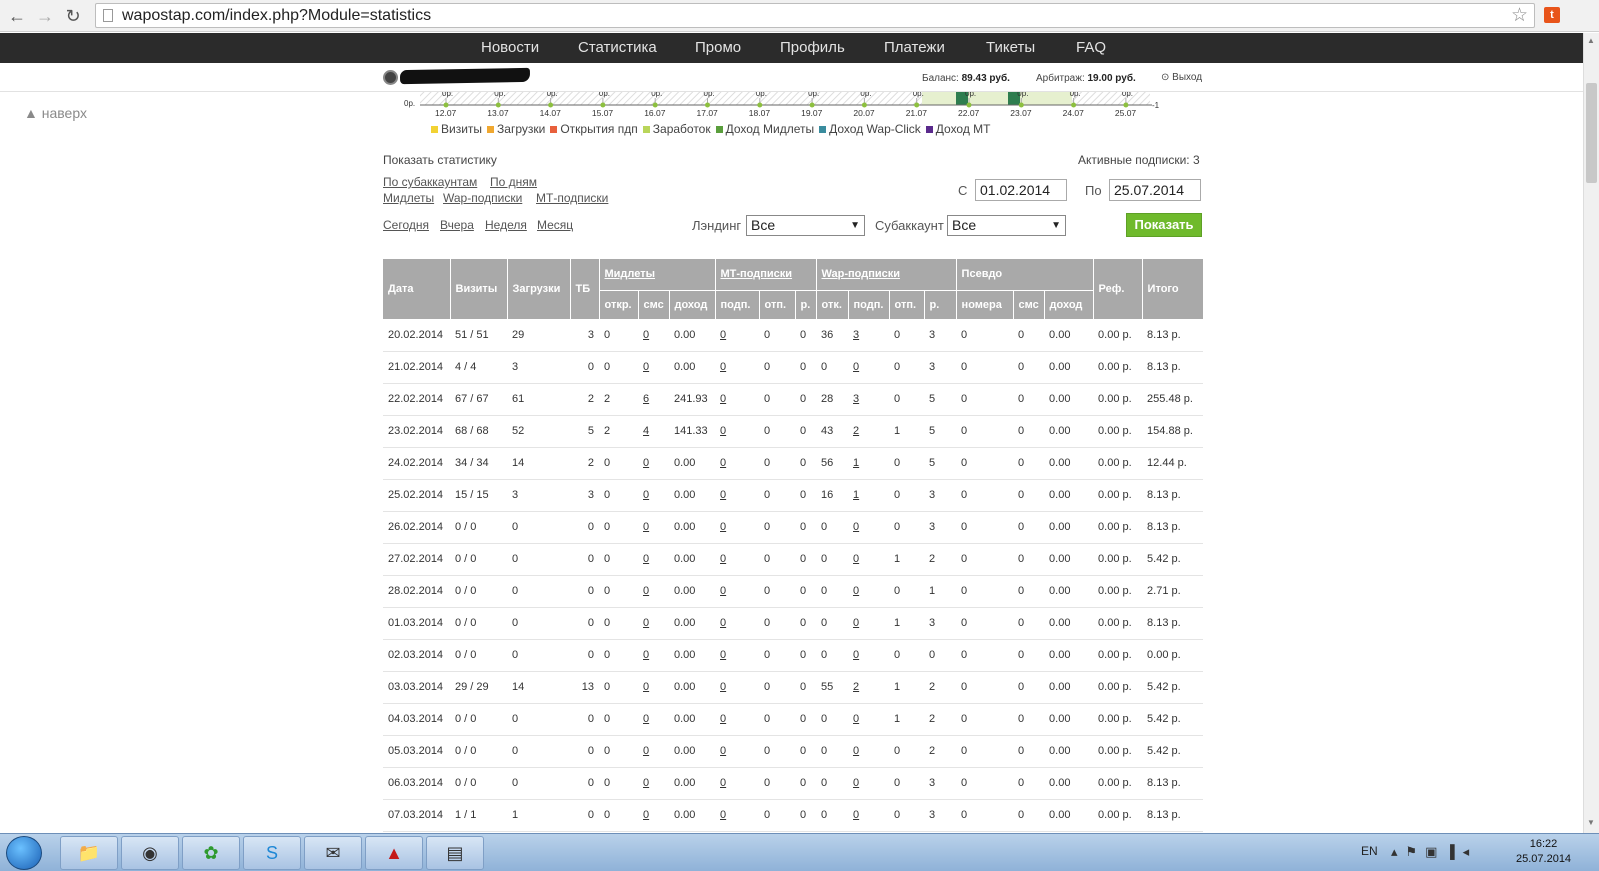 This screenshot has height=871, width=1599. Describe the element at coordinates (766, 275) in the screenshot. I see `col-group-mt: МТ-подписки` at that location.